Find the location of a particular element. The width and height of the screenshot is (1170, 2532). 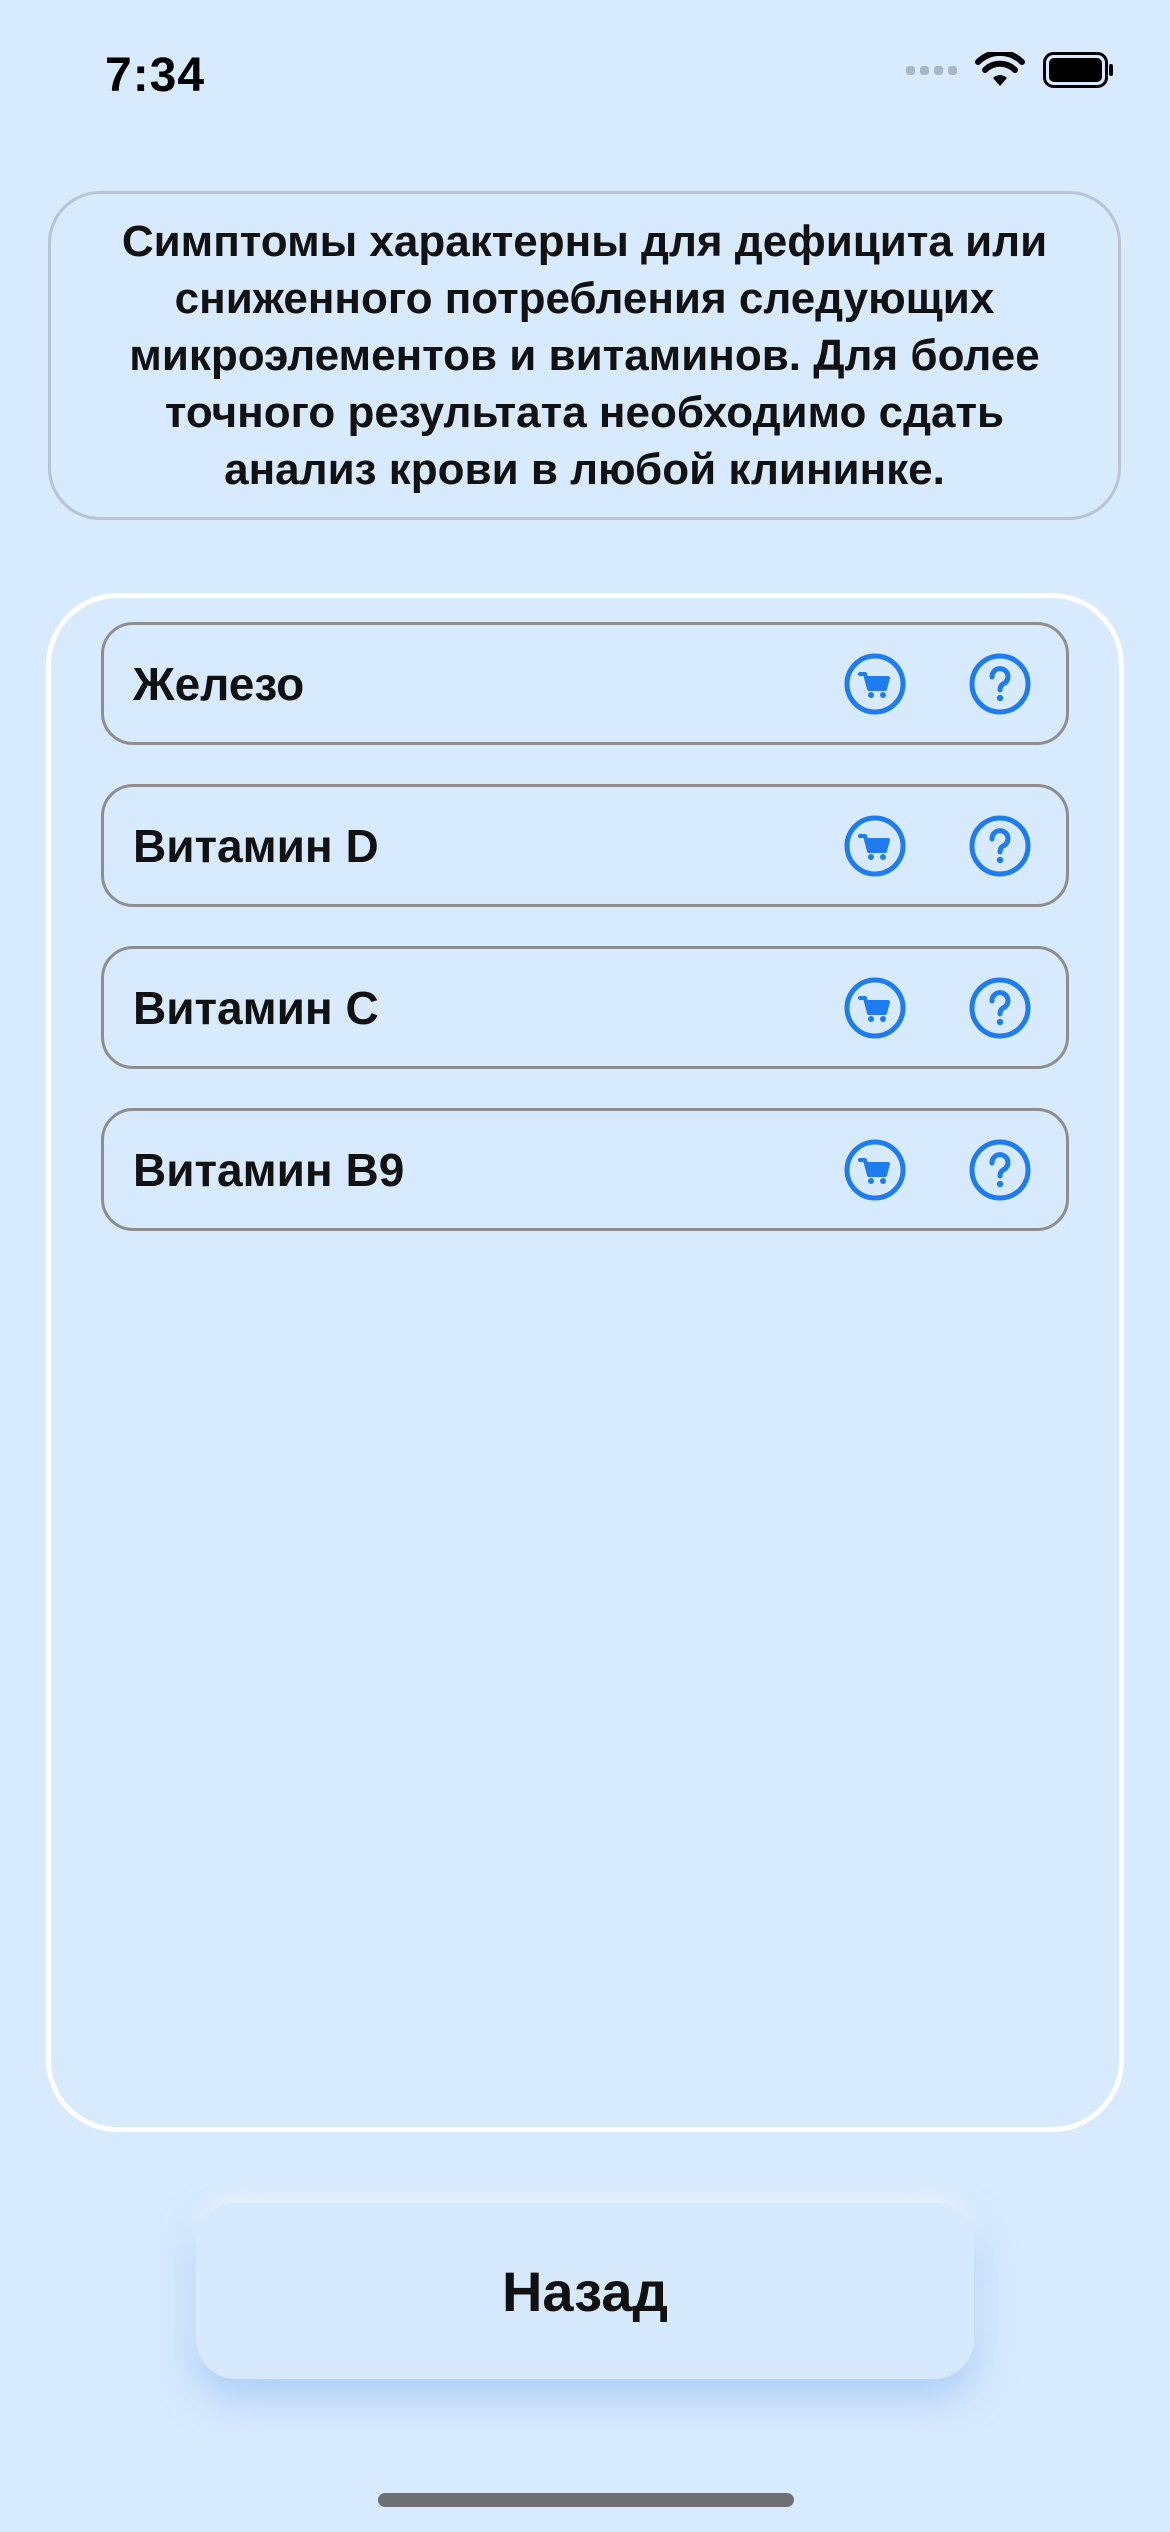

status-icons is located at coordinates (1010, 70).